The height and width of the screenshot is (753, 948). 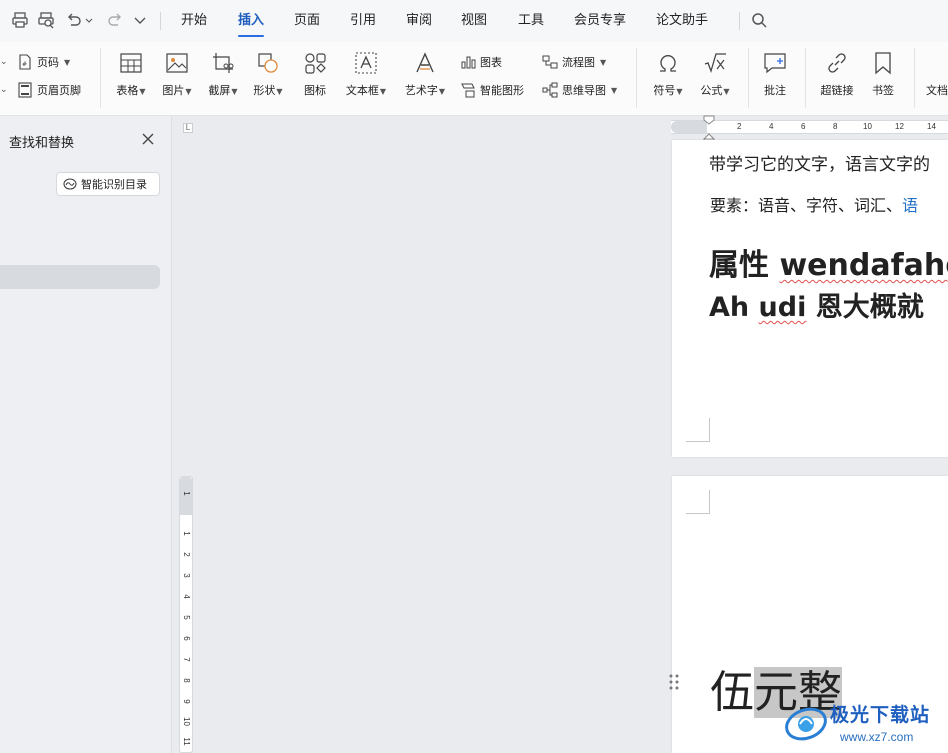 What do you see at coordinates (744, 265) in the screenshot?
I see `heading-text-segment: 属性` at bounding box center [744, 265].